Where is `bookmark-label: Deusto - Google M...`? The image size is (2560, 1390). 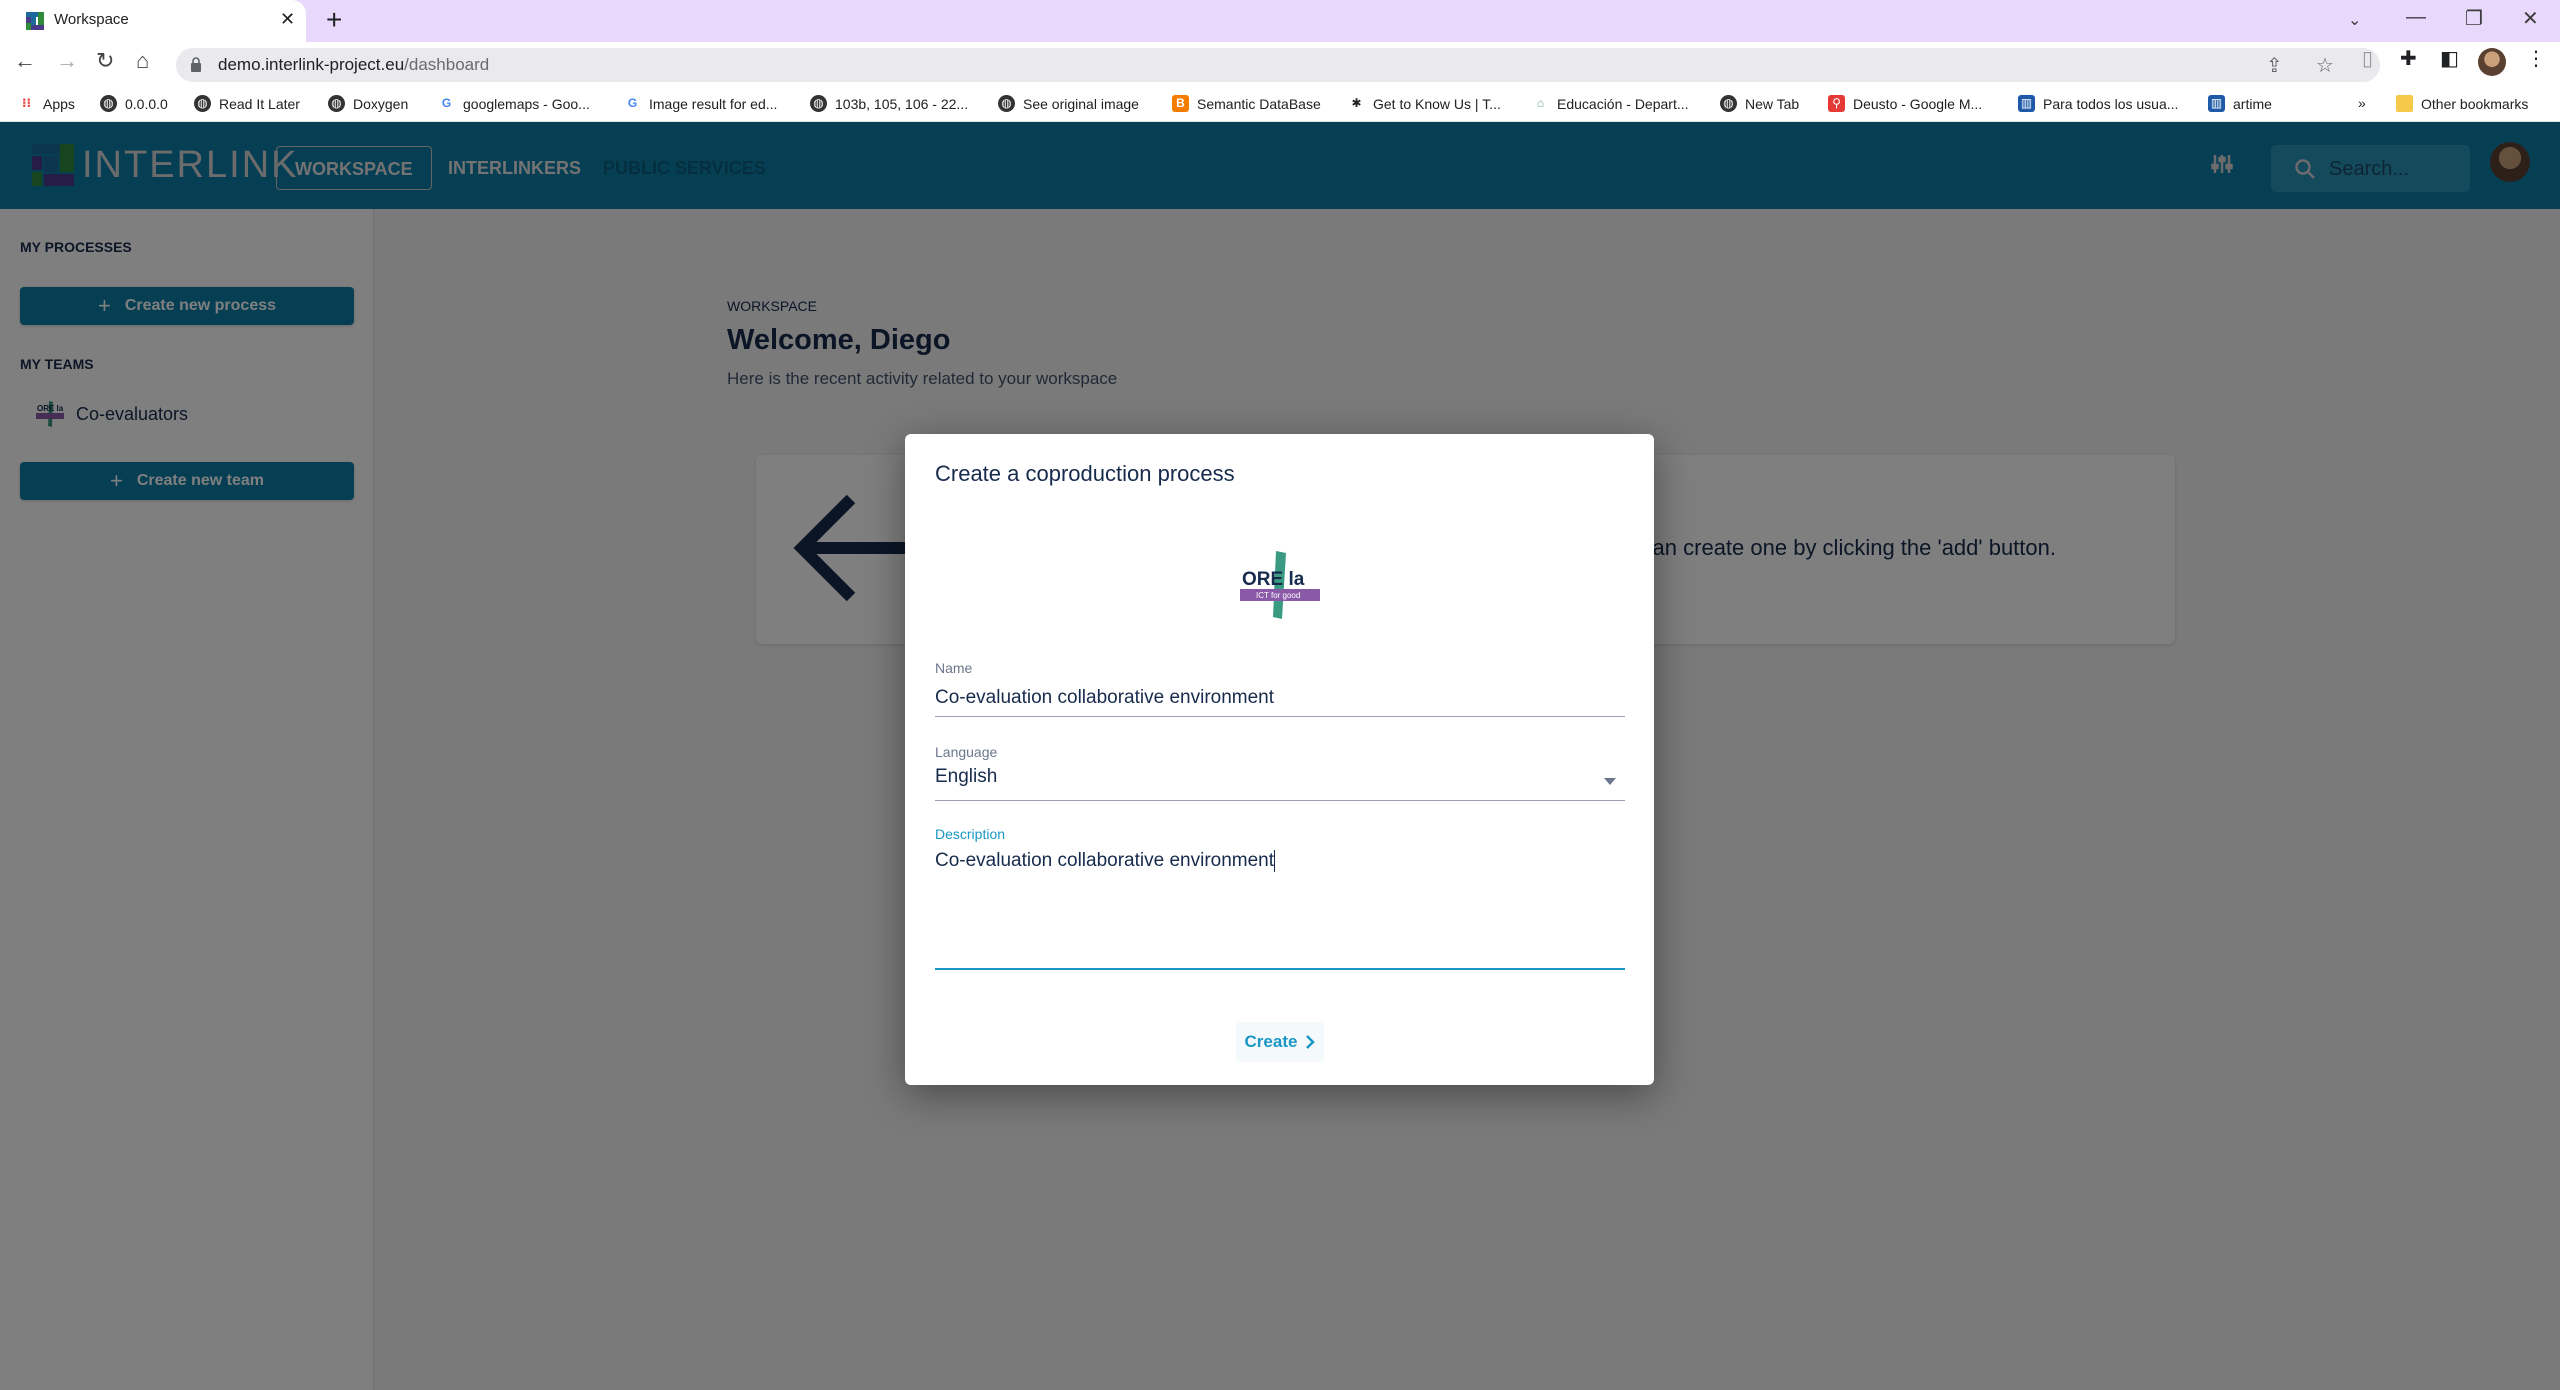
bookmark-label: Deusto - Google M... is located at coordinates (1918, 103).